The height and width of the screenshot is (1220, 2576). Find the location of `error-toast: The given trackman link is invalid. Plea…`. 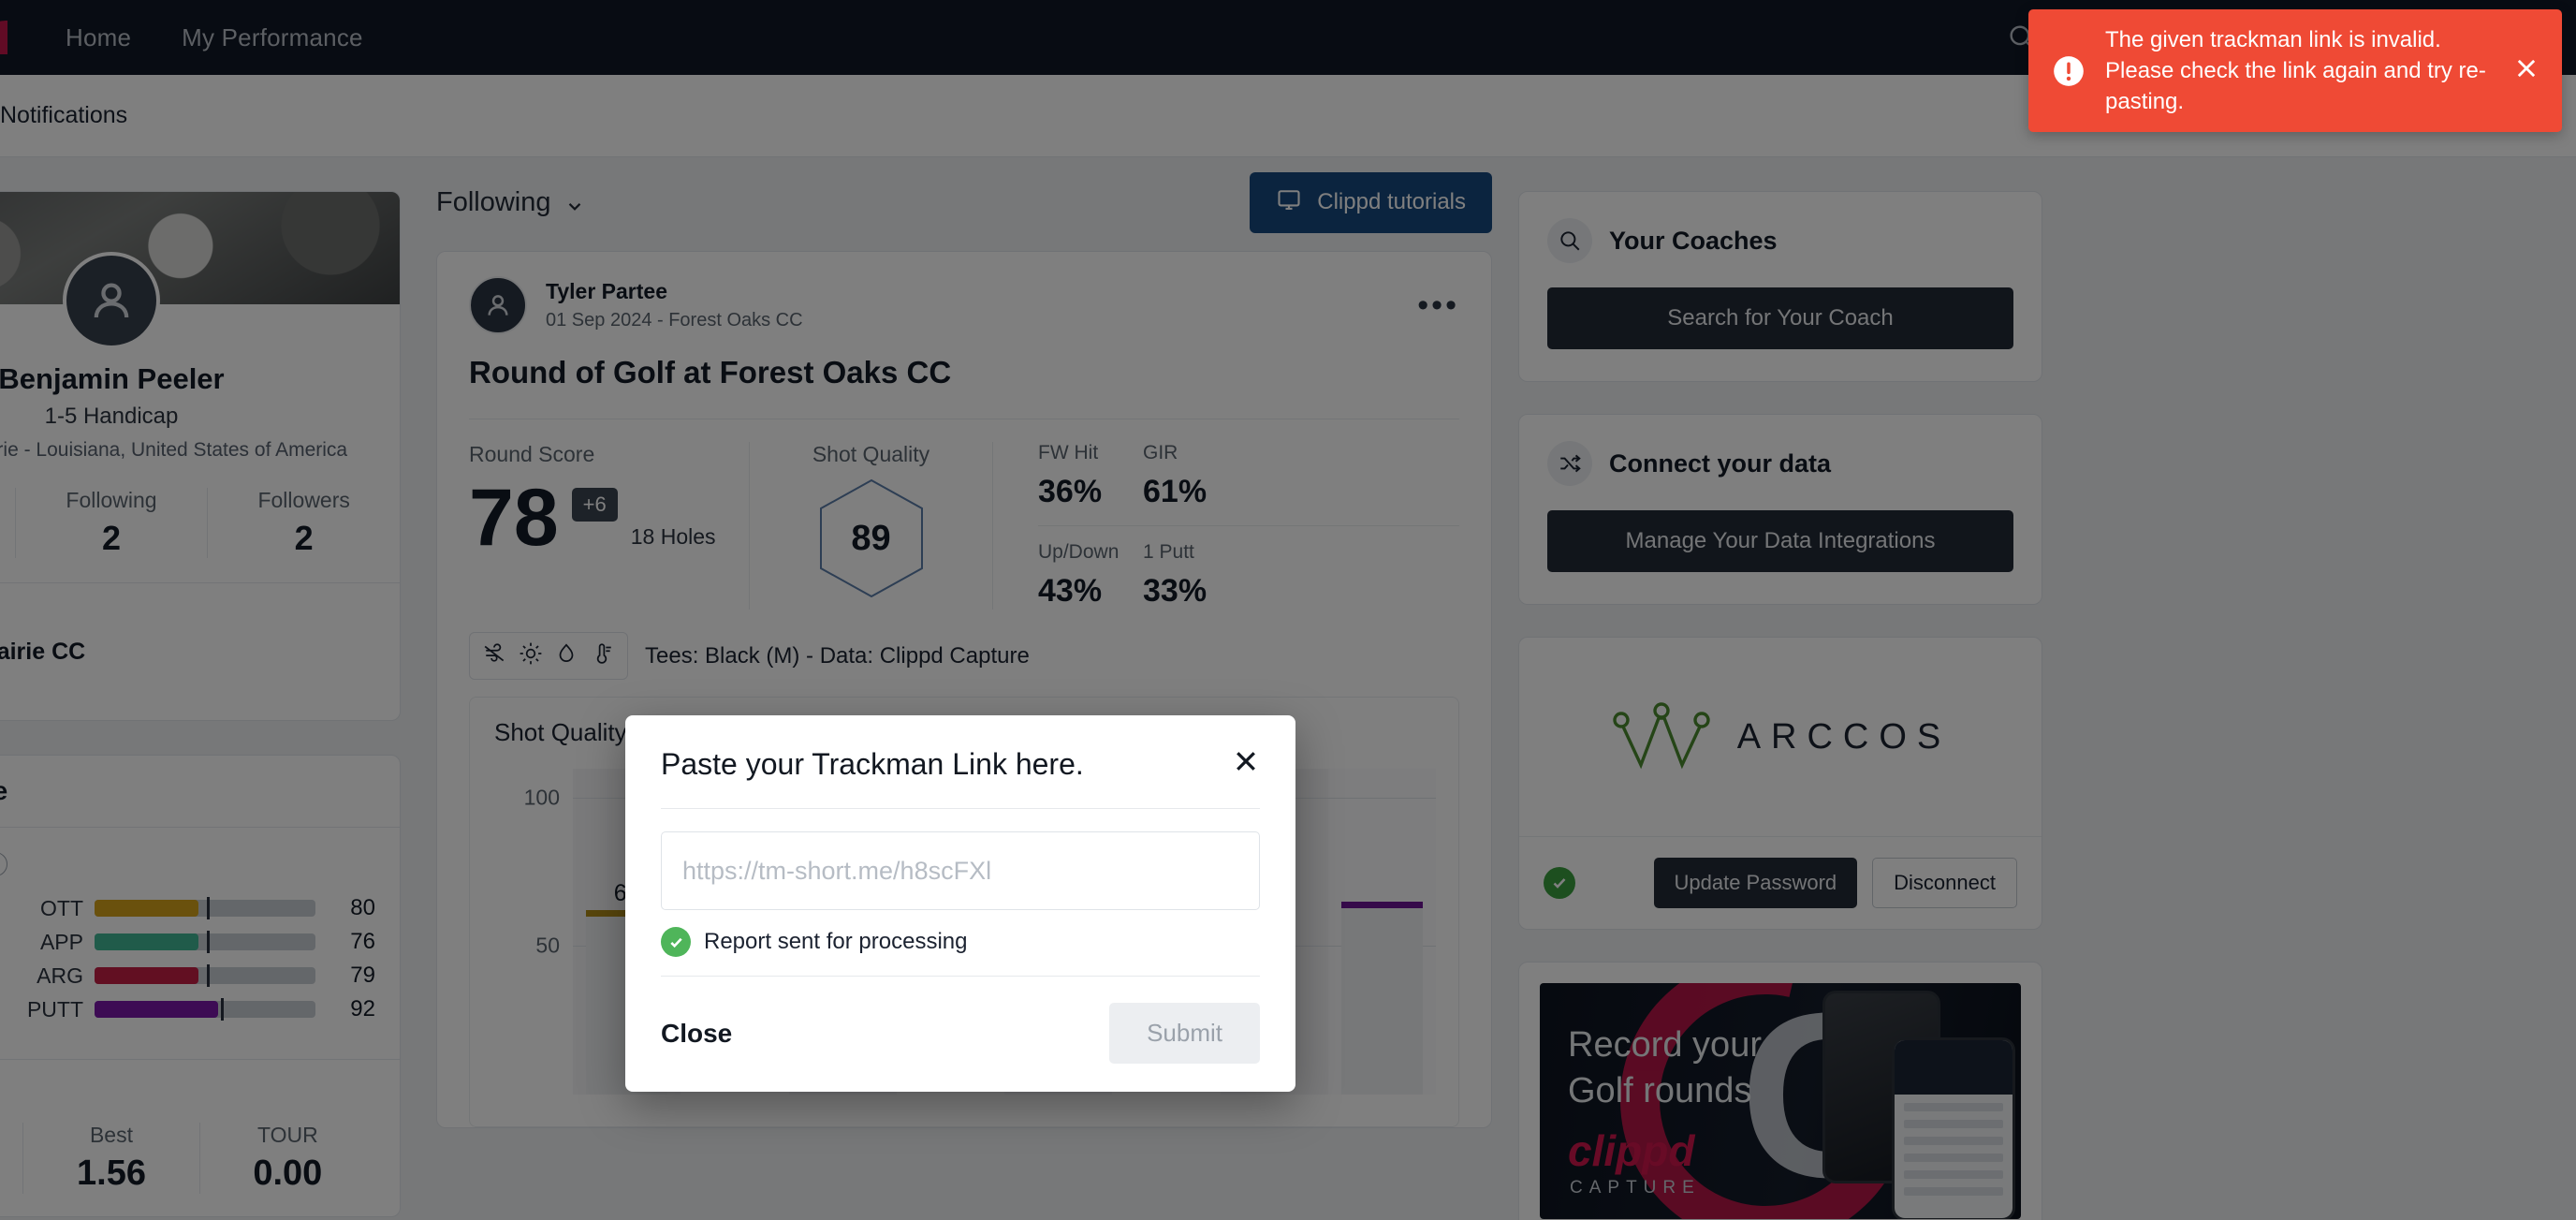

error-toast: The given trackman link is invalid. Plea… is located at coordinates (2295, 71).